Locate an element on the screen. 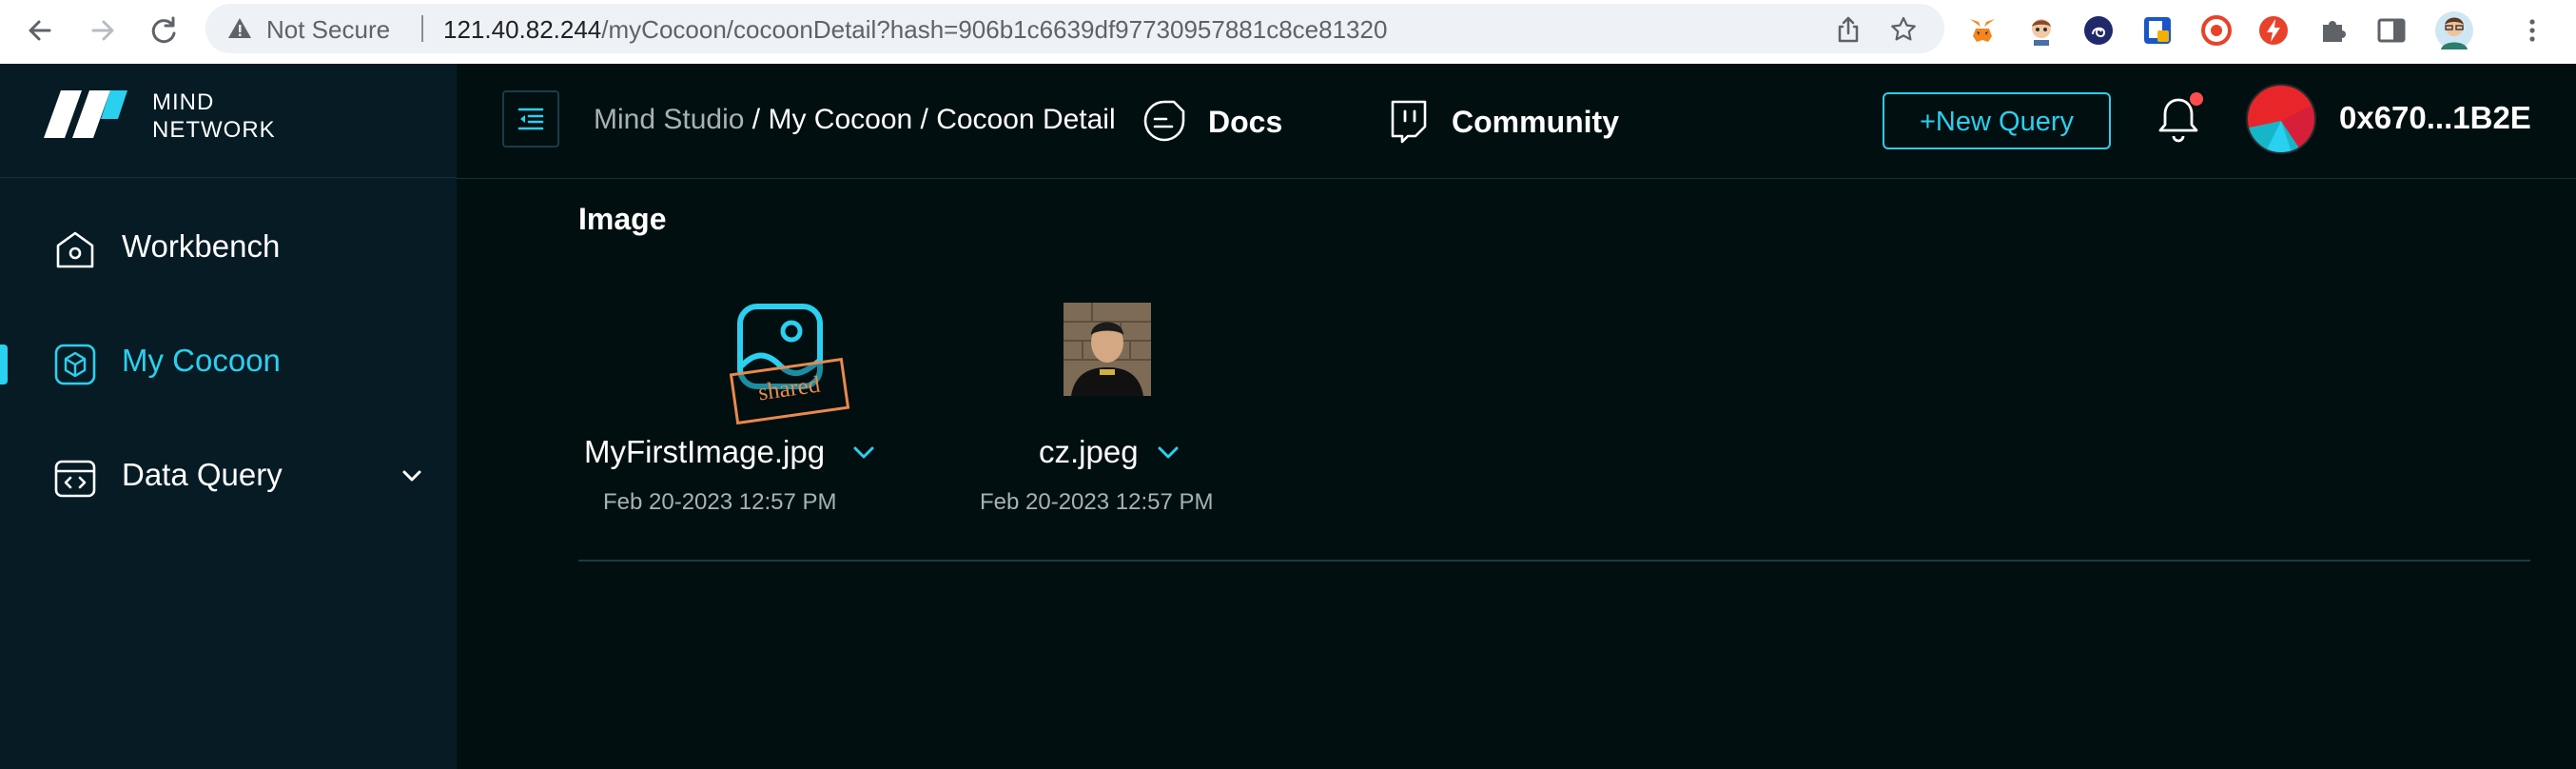  sidebar-item-label: Data Query is located at coordinates (203, 474).